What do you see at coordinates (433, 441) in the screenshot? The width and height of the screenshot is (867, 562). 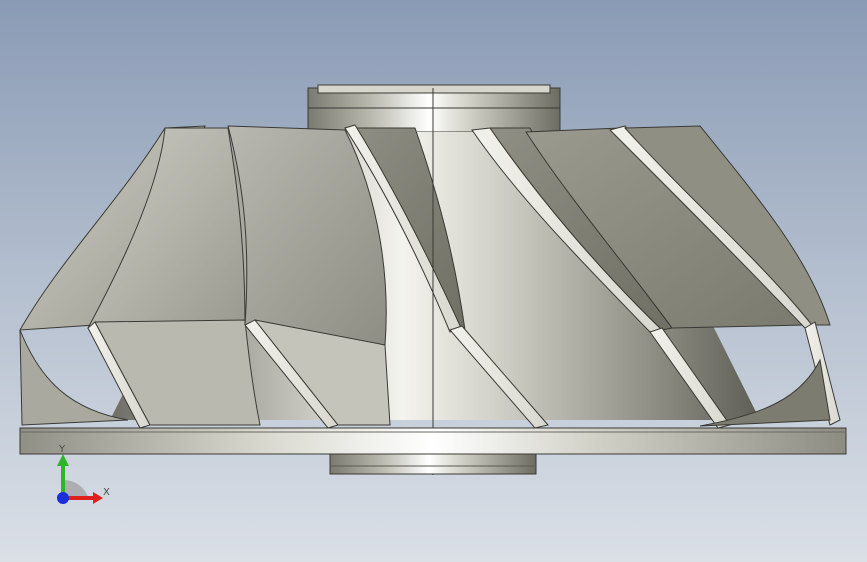 I see `base-disk` at bounding box center [433, 441].